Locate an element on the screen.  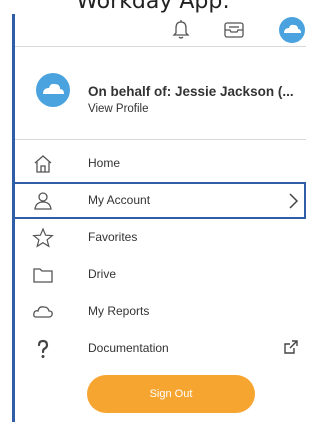
menu-item-label: Drive is located at coordinates (102, 274).